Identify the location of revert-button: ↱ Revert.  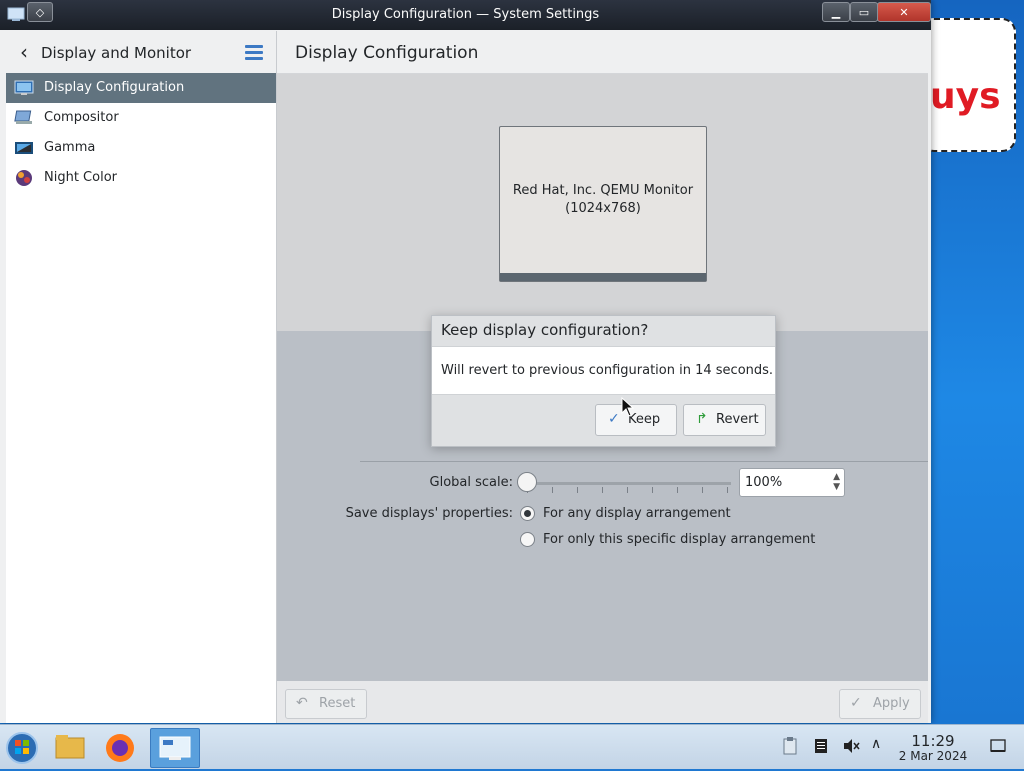
(724, 420).